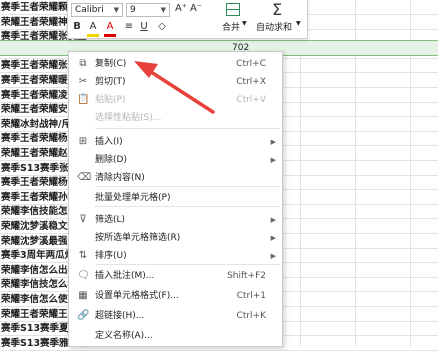  I want to click on menu-item-label: 筛选(L), so click(110, 220).